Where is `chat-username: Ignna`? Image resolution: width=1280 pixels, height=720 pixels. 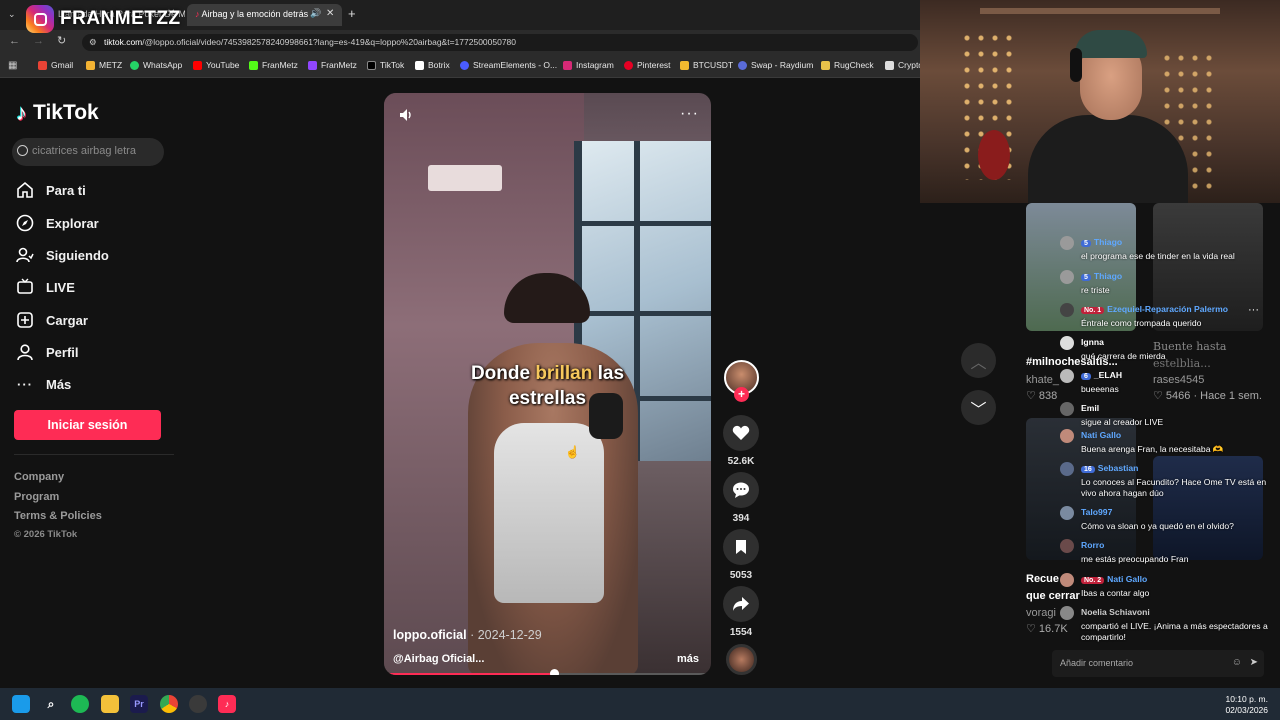
chat-username: Ignna is located at coordinates (1092, 342).